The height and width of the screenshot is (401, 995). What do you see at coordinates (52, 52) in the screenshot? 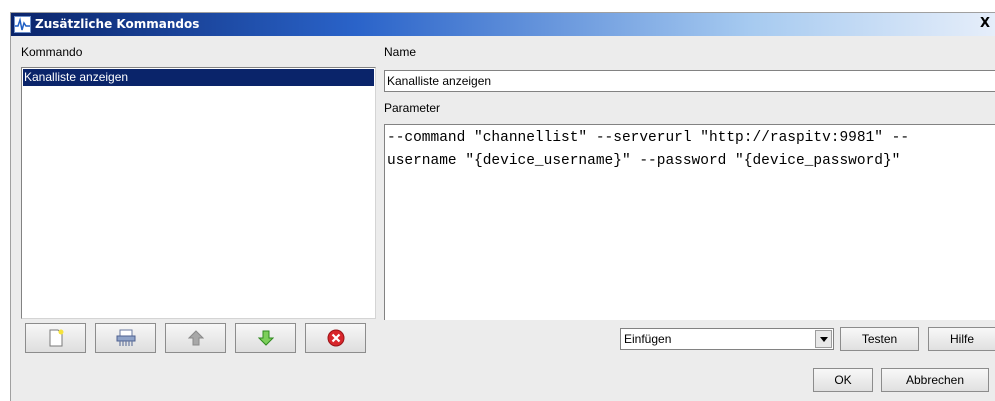
I see `command-list-label: Kommando` at bounding box center [52, 52].